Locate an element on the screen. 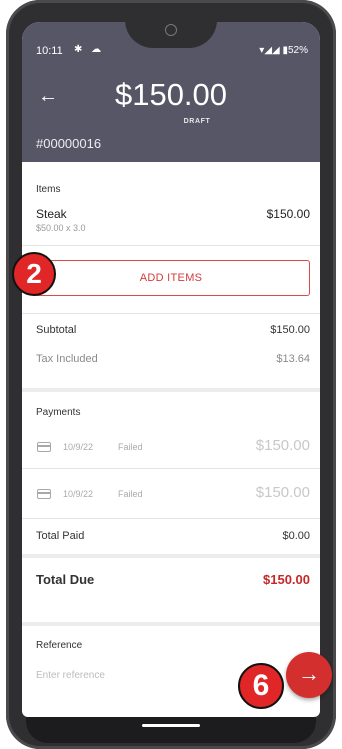 This screenshot has width=342, height=749. order-amount: $150.00 is located at coordinates (171, 94).